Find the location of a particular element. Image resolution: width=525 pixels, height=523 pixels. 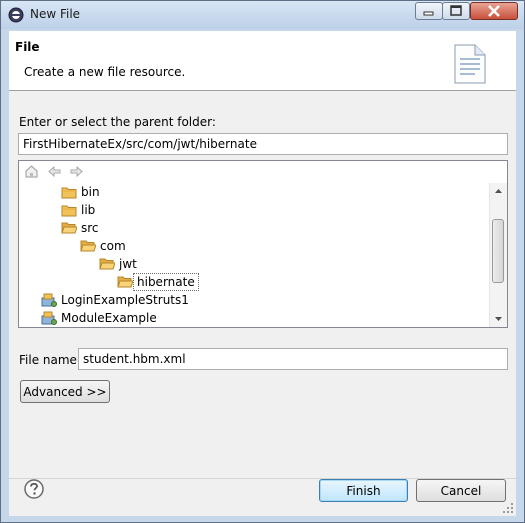

eclipse-app-icon is located at coordinates (16, 15).